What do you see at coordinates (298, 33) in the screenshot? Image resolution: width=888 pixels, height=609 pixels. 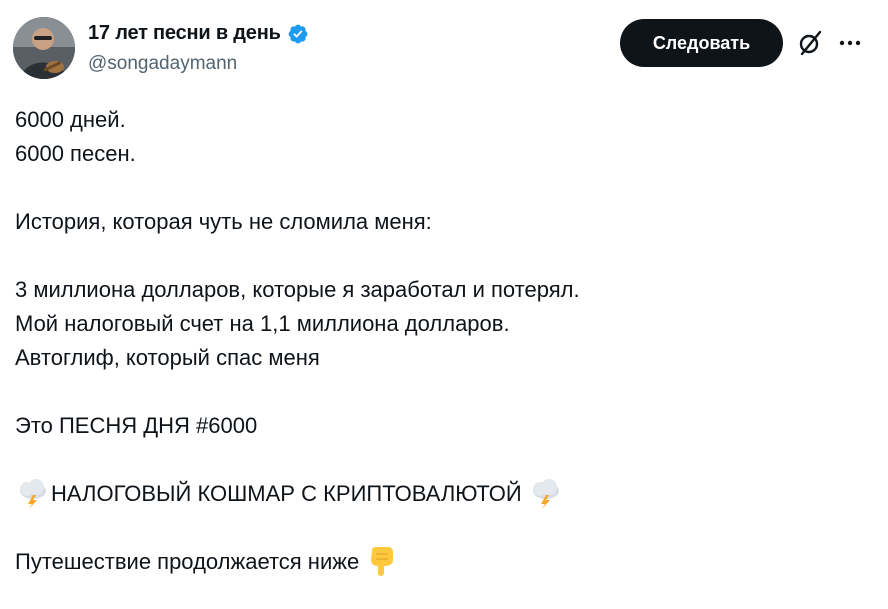 I see `verified-badge-icon` at bounding box center [298, 33].